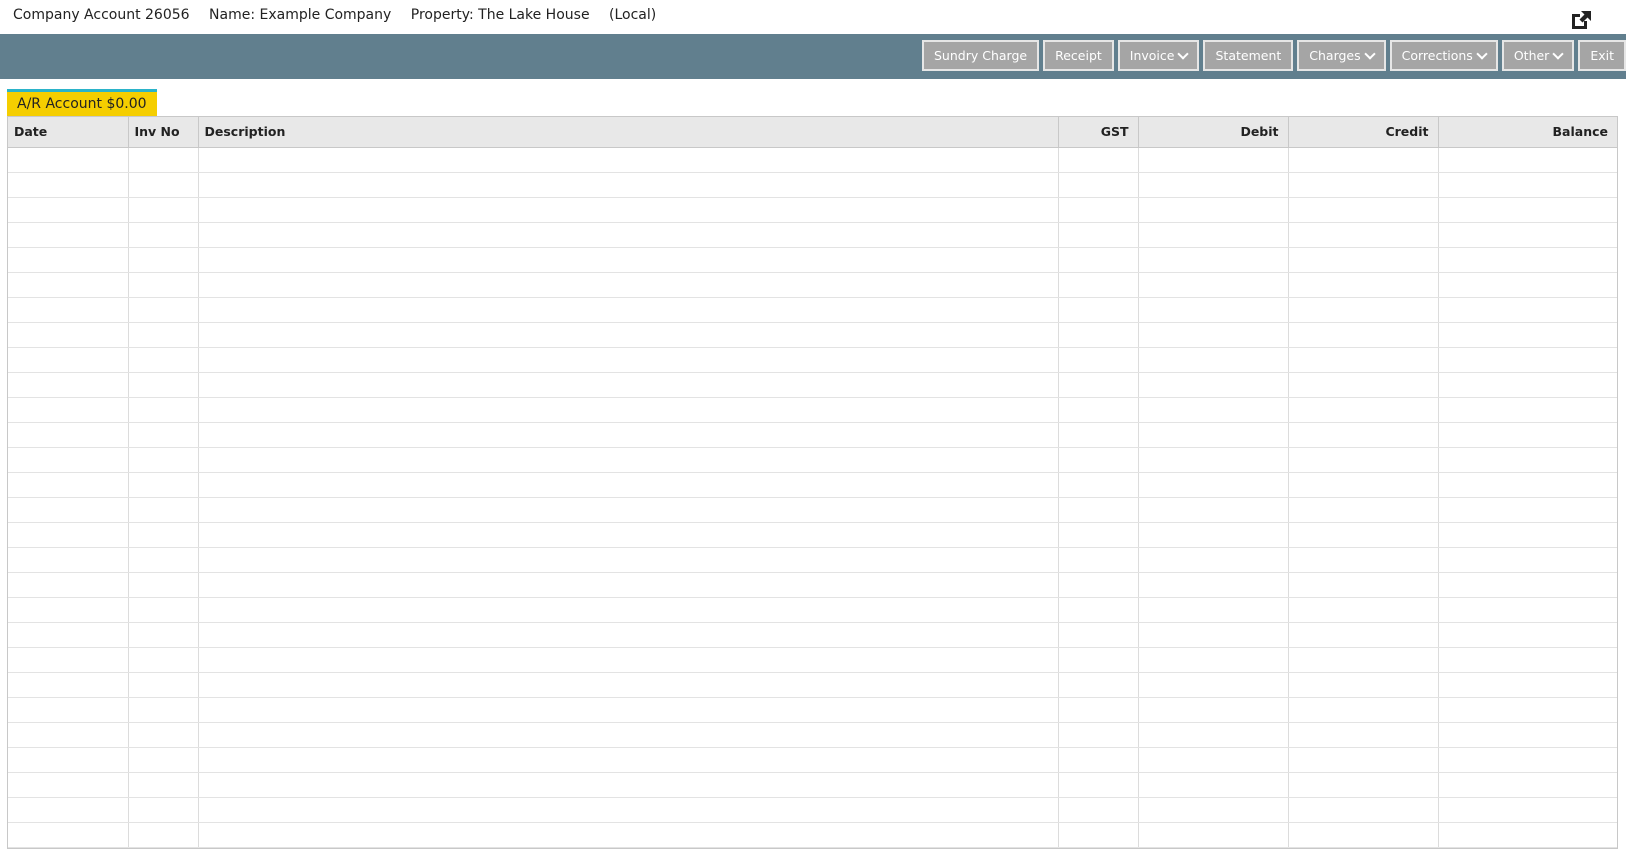  I want to click on button-label: Sundry Charge, so click(981, 55).